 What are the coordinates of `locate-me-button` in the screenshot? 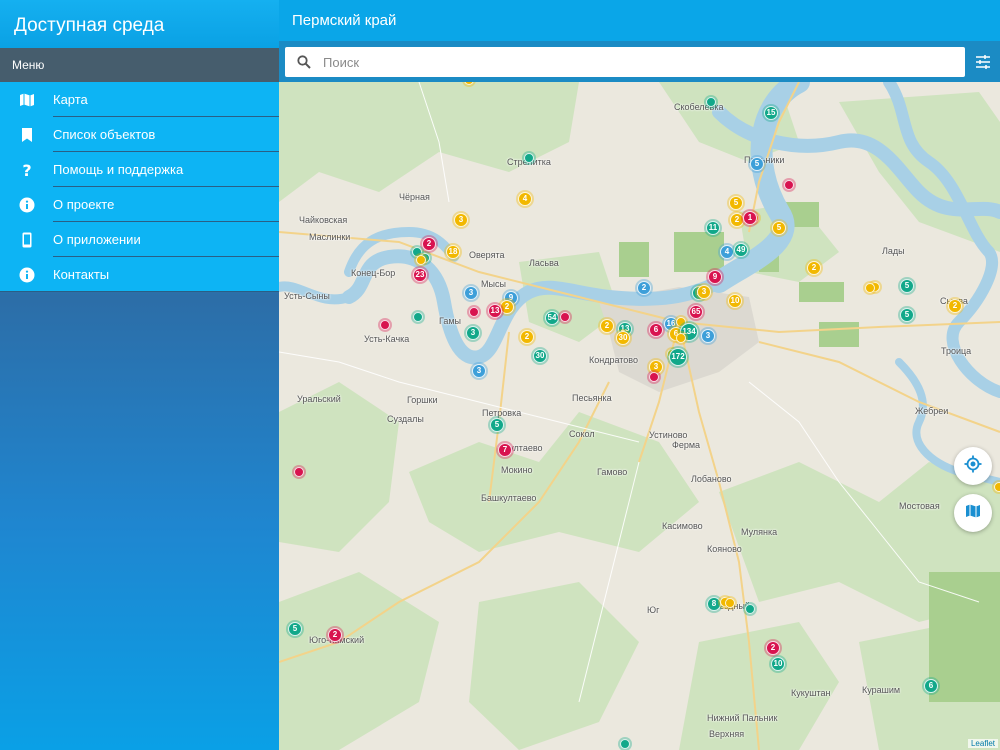 It's located at (973, 466).